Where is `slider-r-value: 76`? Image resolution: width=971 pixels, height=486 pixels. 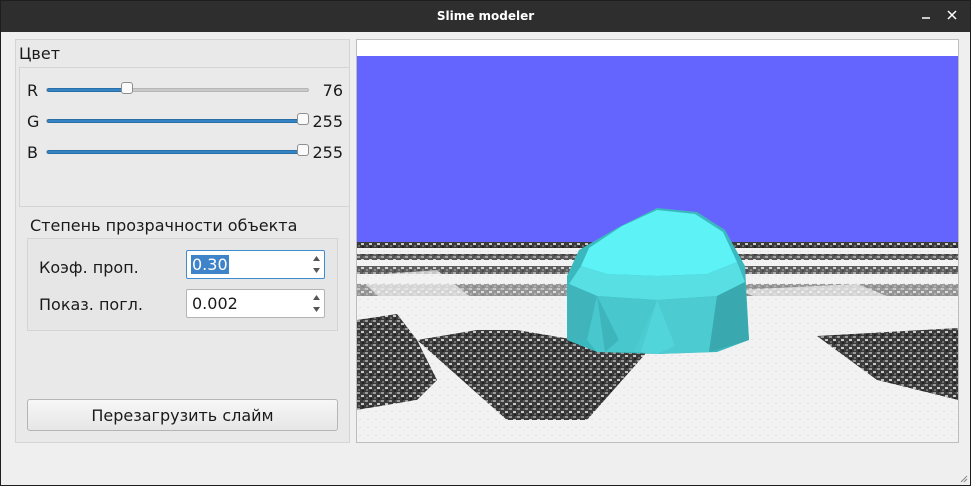 slider-r-value: 76 is located at coordinates (332, 90).